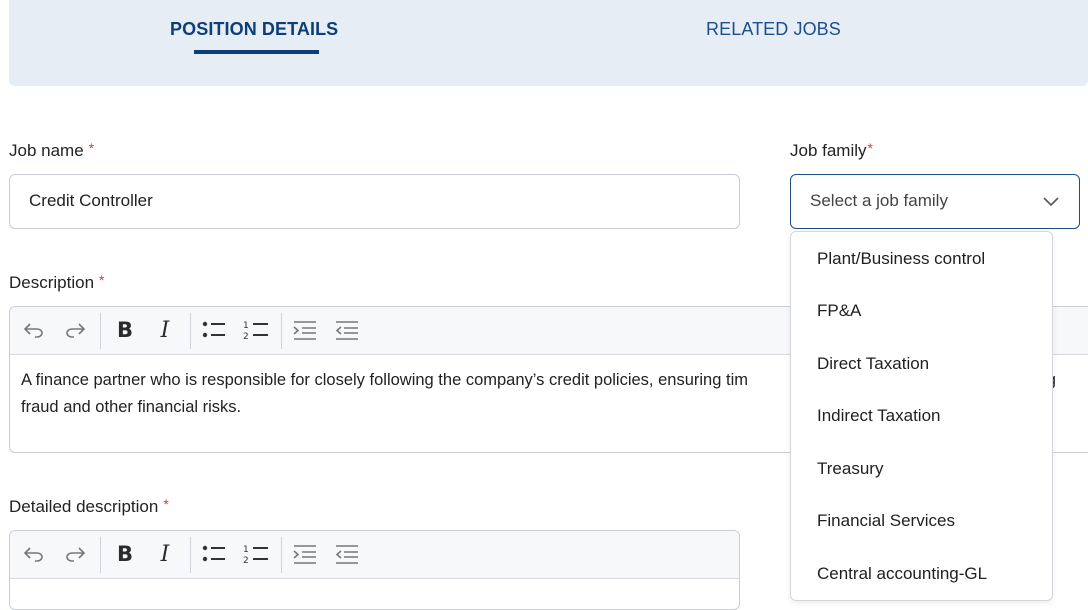 This screenshot has height=610, width=1088. Describe the element at coordinates (52, 282) in the screenshot. I see `description-label-text: Description` at that location.